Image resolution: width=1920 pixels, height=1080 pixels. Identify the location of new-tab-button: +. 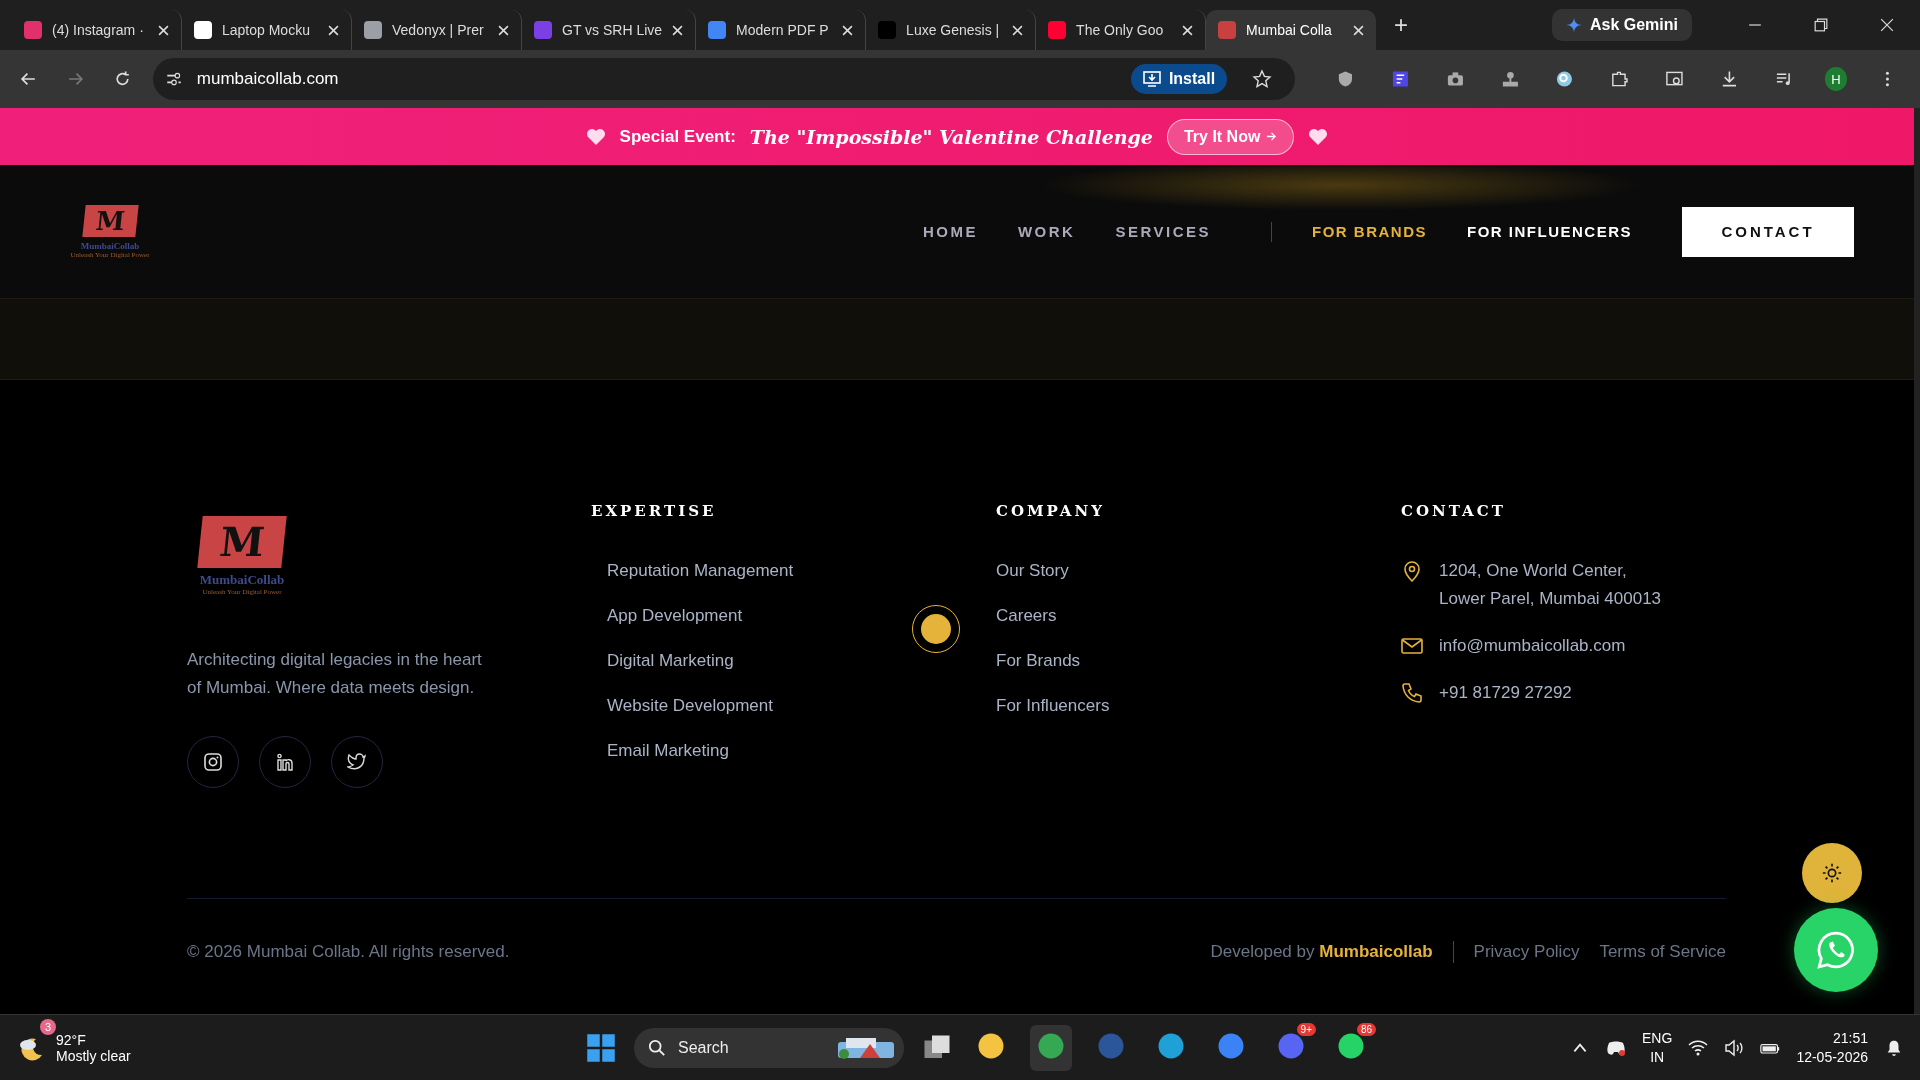
(1401, 25).